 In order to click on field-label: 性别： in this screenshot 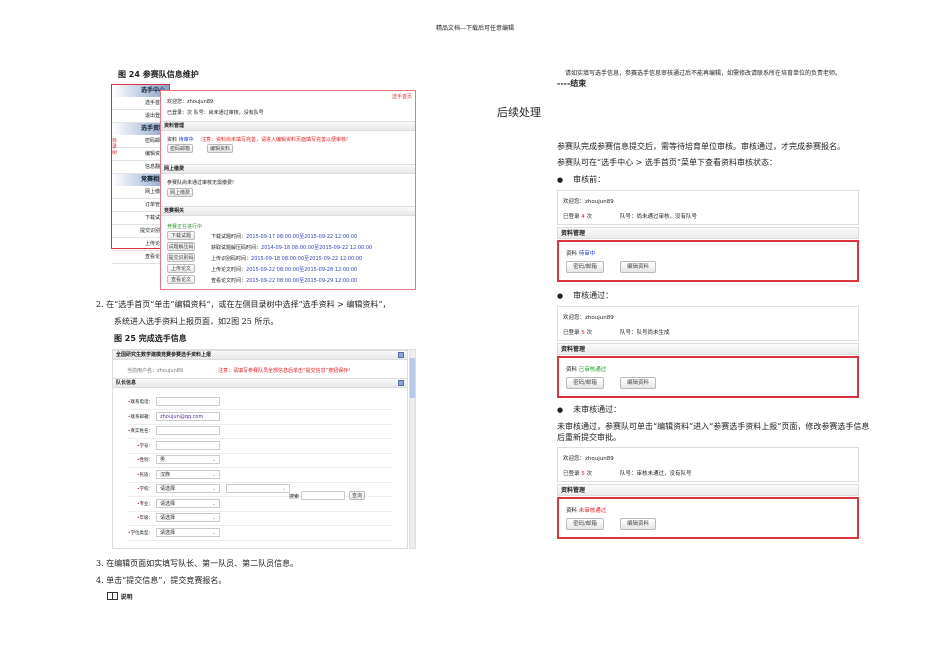, I will do `click(133, 460)`.